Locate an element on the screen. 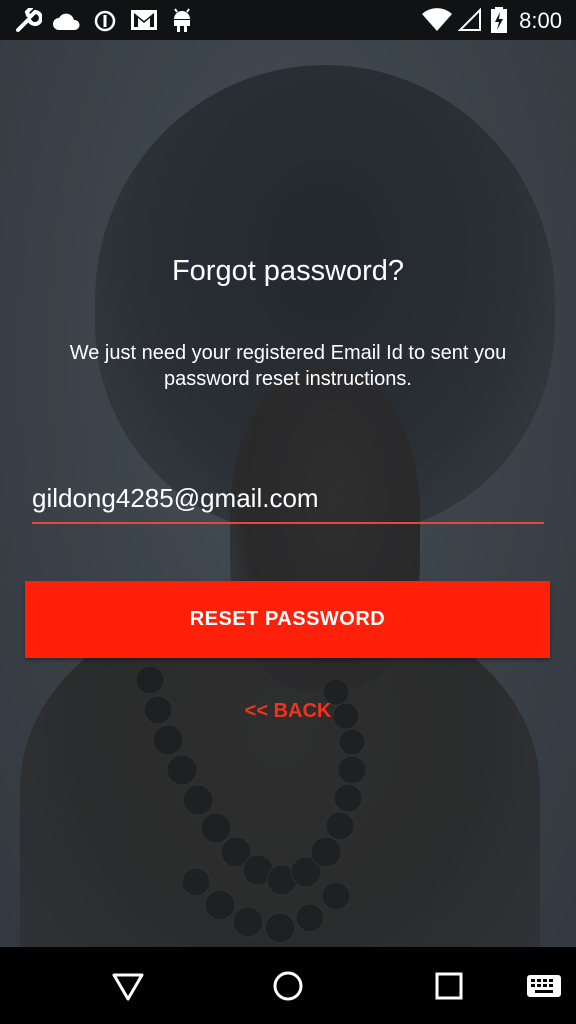 Image resolution: width=576 pixels, height=1024 pixels. gmail-icon is located at coordinates (144, 20).